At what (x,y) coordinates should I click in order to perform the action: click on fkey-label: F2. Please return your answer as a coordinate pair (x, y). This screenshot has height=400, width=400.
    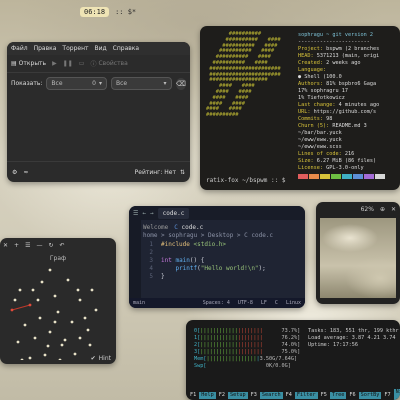
    Looking at the image, I should click on (222, 395).